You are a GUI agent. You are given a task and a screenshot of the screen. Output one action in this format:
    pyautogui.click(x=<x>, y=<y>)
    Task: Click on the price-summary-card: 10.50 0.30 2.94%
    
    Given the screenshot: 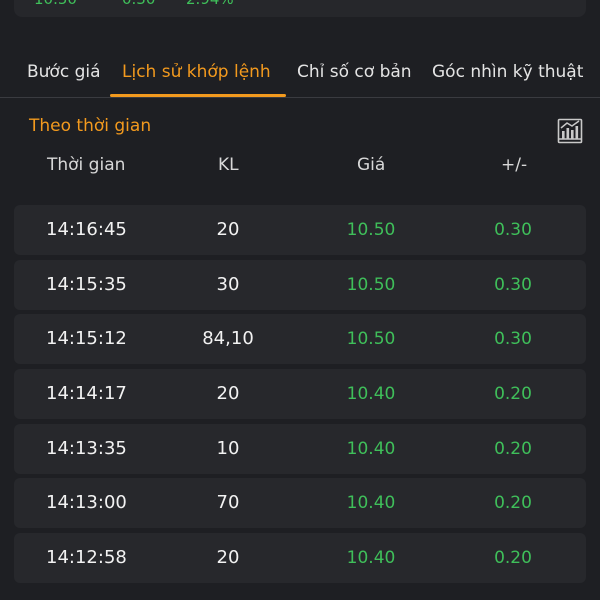 What is the action you would take?
    pyautogui.click(x=300, y=8)
    